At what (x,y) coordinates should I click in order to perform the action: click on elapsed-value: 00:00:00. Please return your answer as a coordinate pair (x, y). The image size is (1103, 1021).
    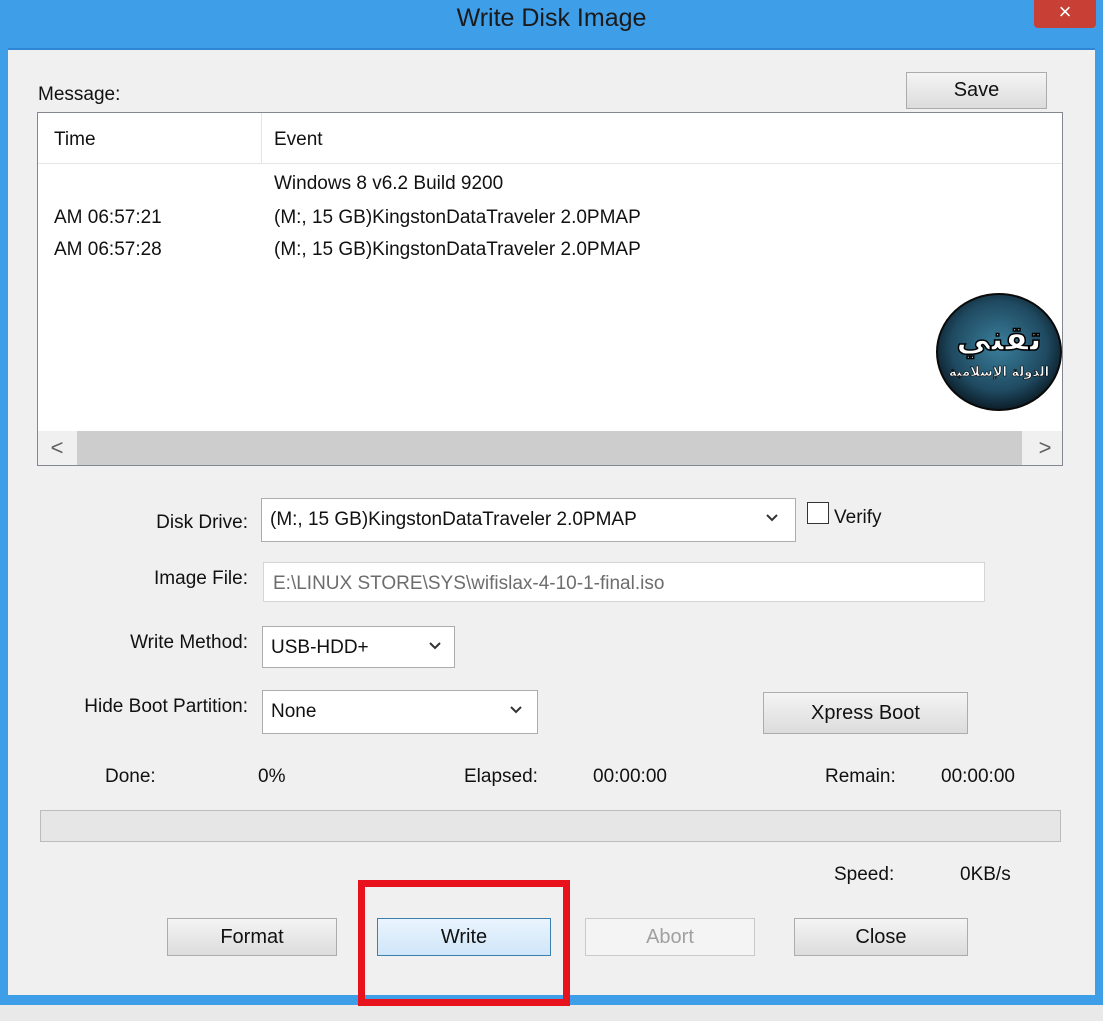
    Looking at the image, I should click on (630, 776).